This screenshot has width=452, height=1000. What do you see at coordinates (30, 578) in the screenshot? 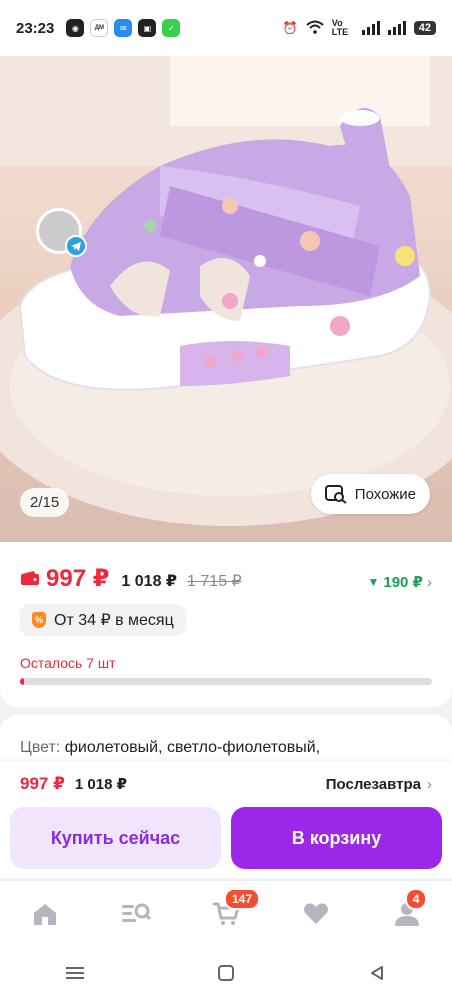
I see `wallet-icon` at bounding box center [30, 578].